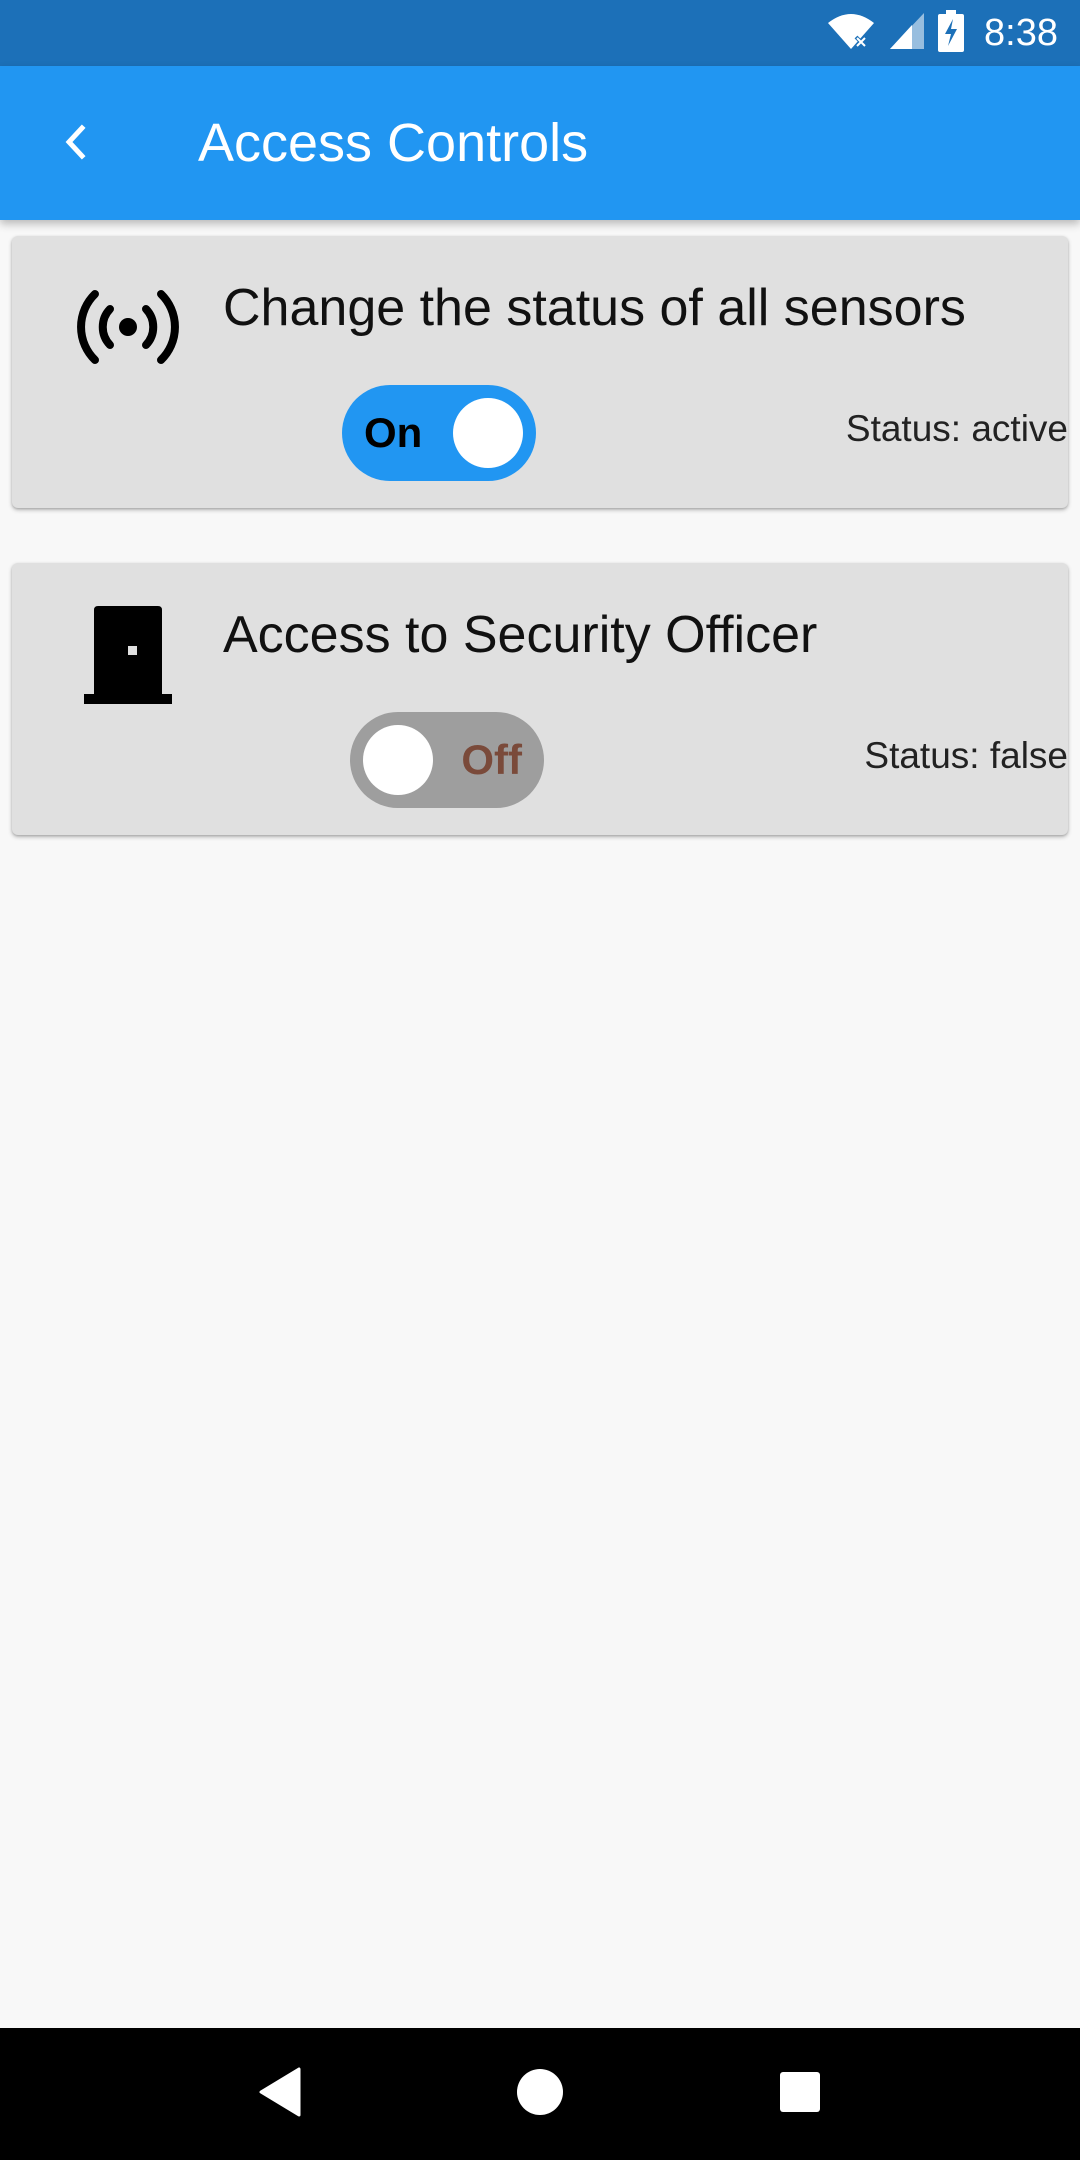  I want to click on nav-recents-button, so click(800, 2094).